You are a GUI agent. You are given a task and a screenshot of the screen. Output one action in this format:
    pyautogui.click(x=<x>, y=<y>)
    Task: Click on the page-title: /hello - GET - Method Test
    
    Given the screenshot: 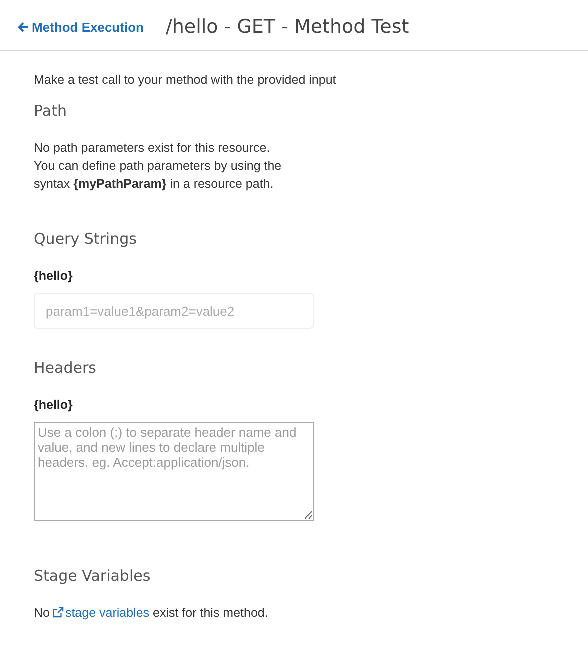 What is the action you would take?
    pyautogui.click(x=288, y=27)
    